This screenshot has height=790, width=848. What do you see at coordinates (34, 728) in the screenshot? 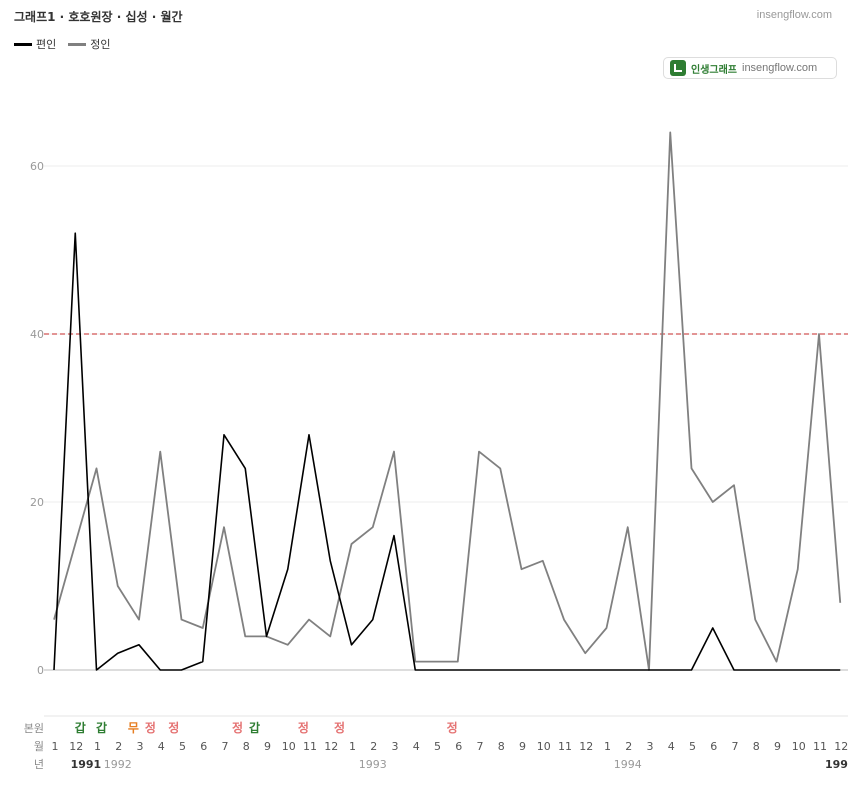
I see `row-label-bonwon: 본원` at bounding box center [34, 728].